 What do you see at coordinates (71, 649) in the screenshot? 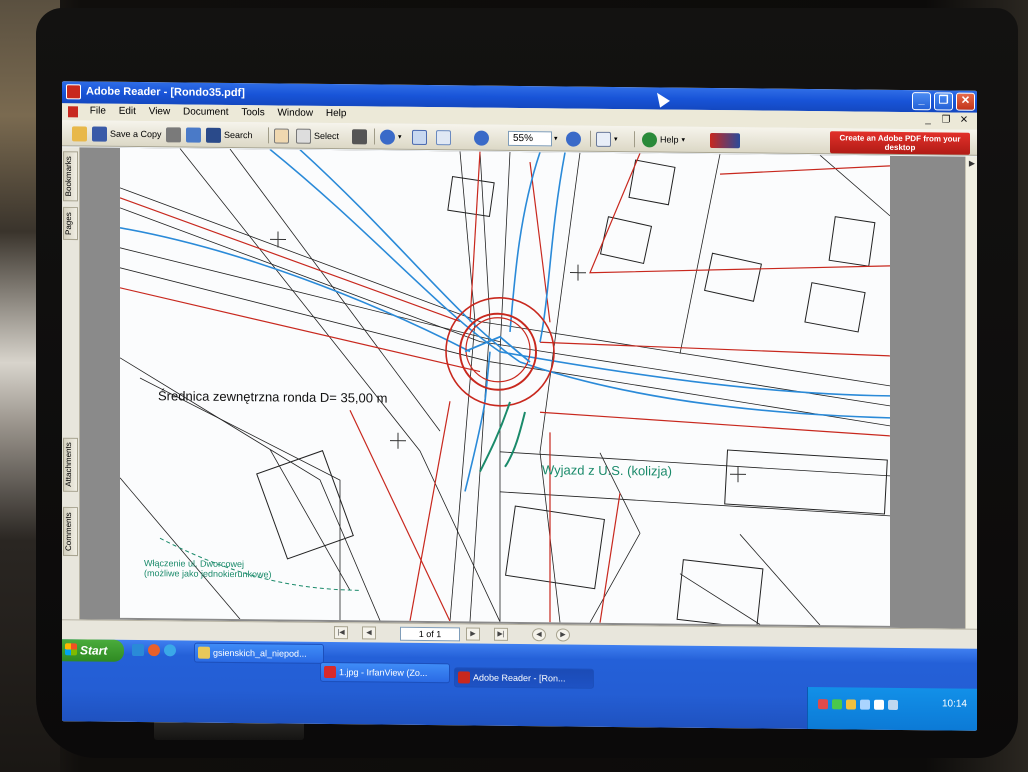
I see `windows-logo-icon` at bounding box center [71, 649].